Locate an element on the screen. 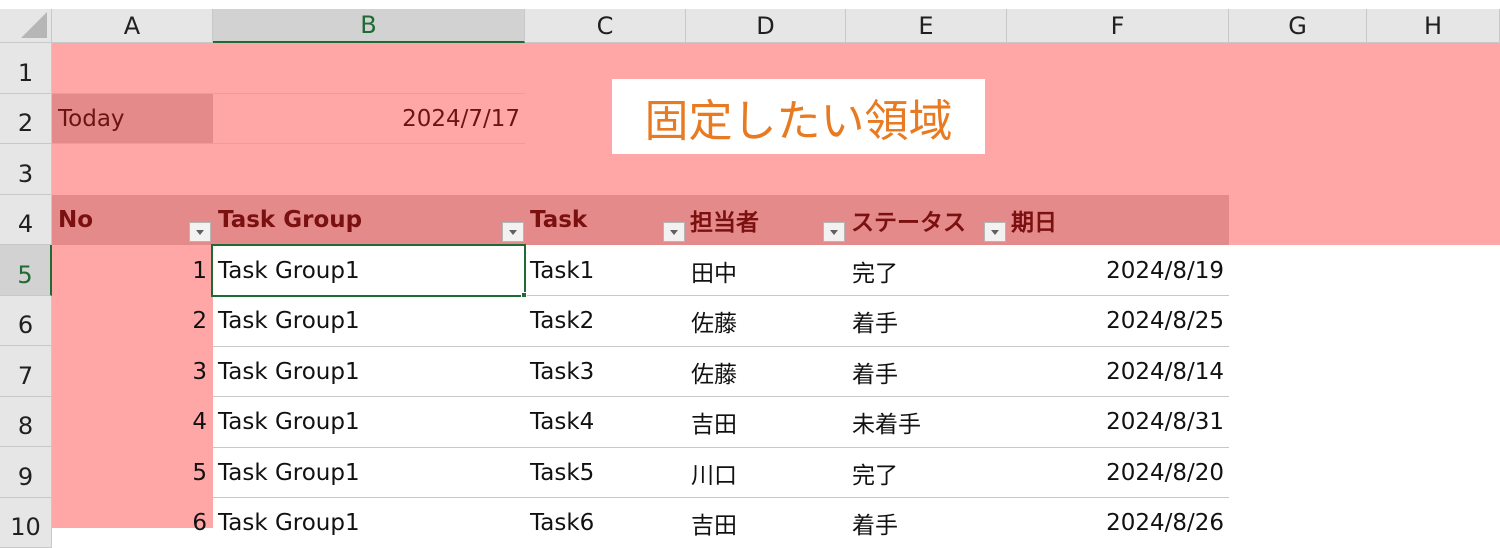 The width and height of the screenshot is (1500, 548). column-header-g: G is located at coordinates (1298, 26).